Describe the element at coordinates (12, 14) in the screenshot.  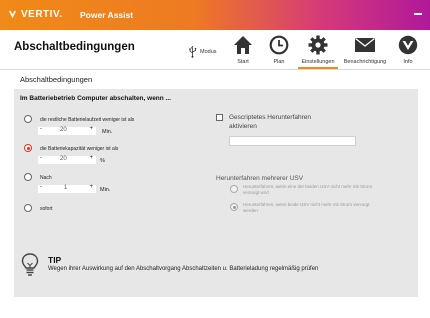
I see `vertiv-mark-icon` at that location.